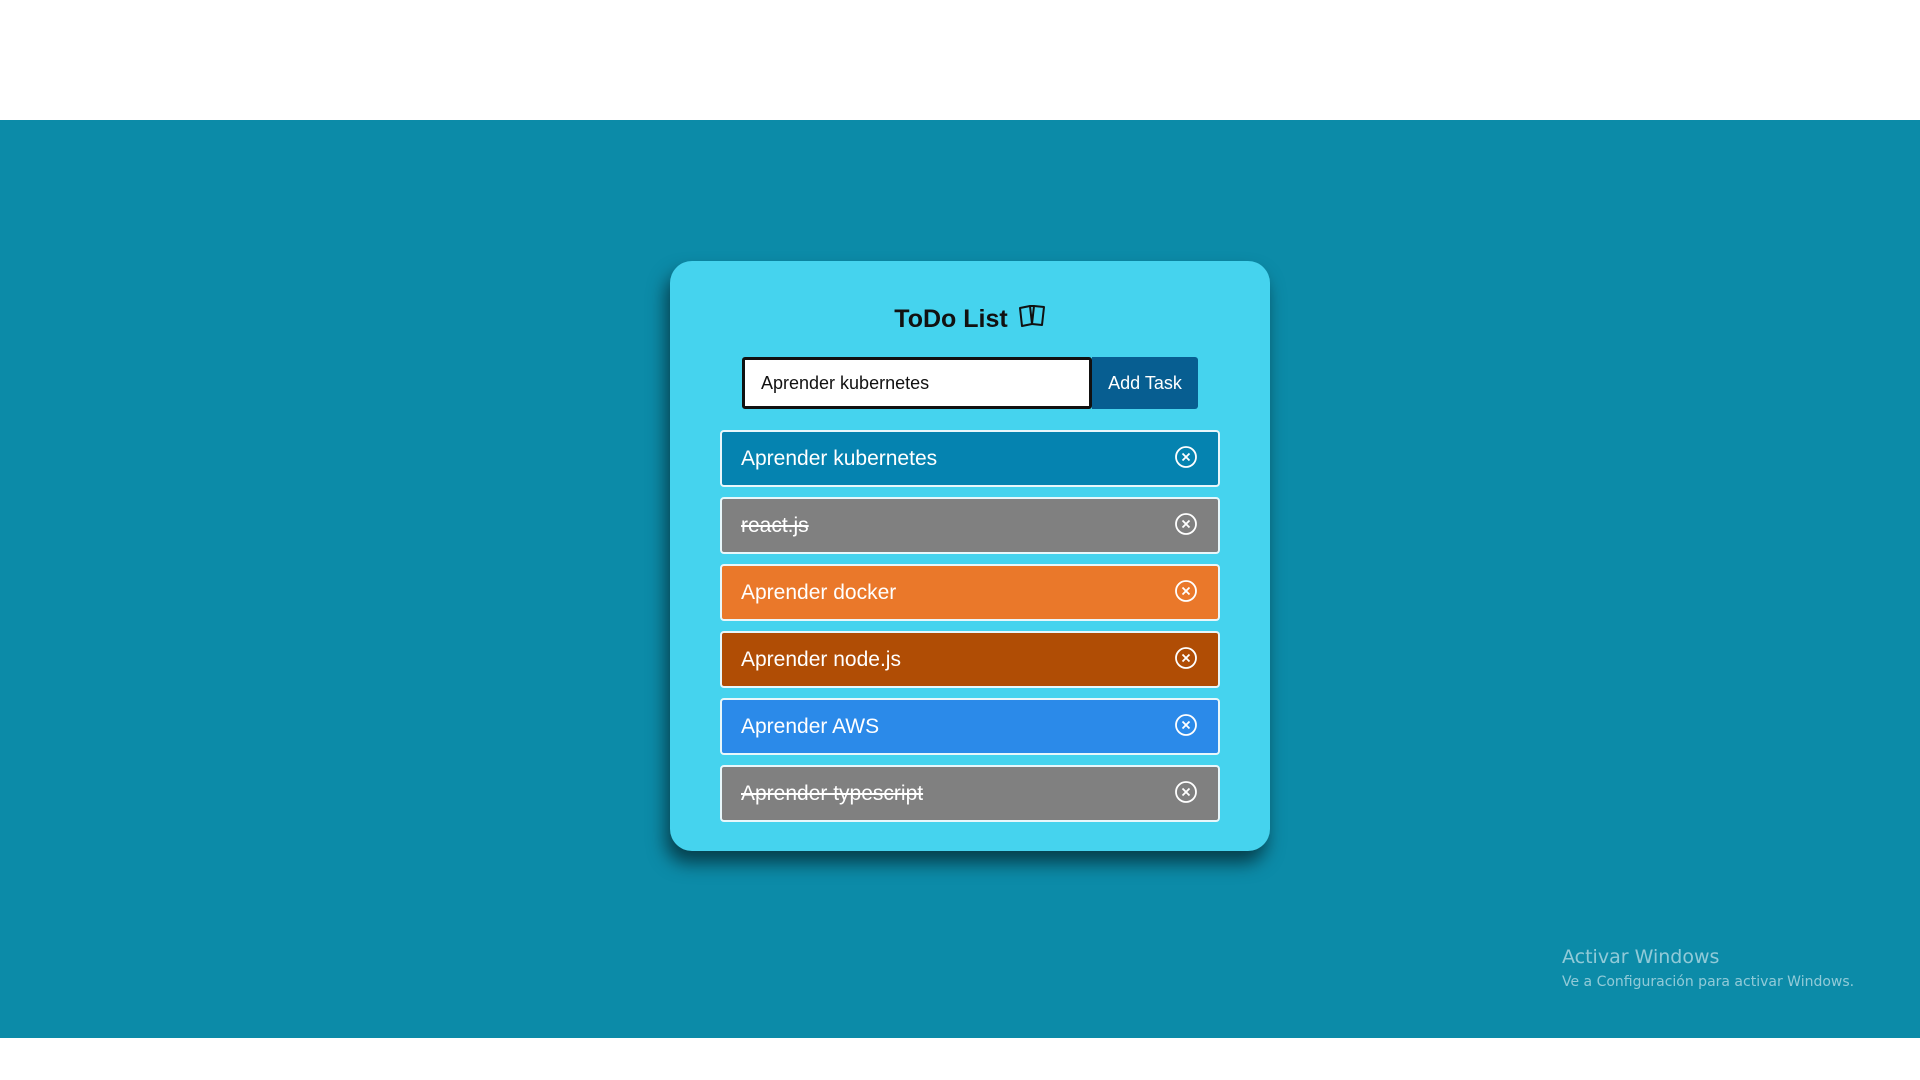 This screenshot has width=1920, height=1080. I want to click on task-text: Aprender node.js, so click(821, 659).